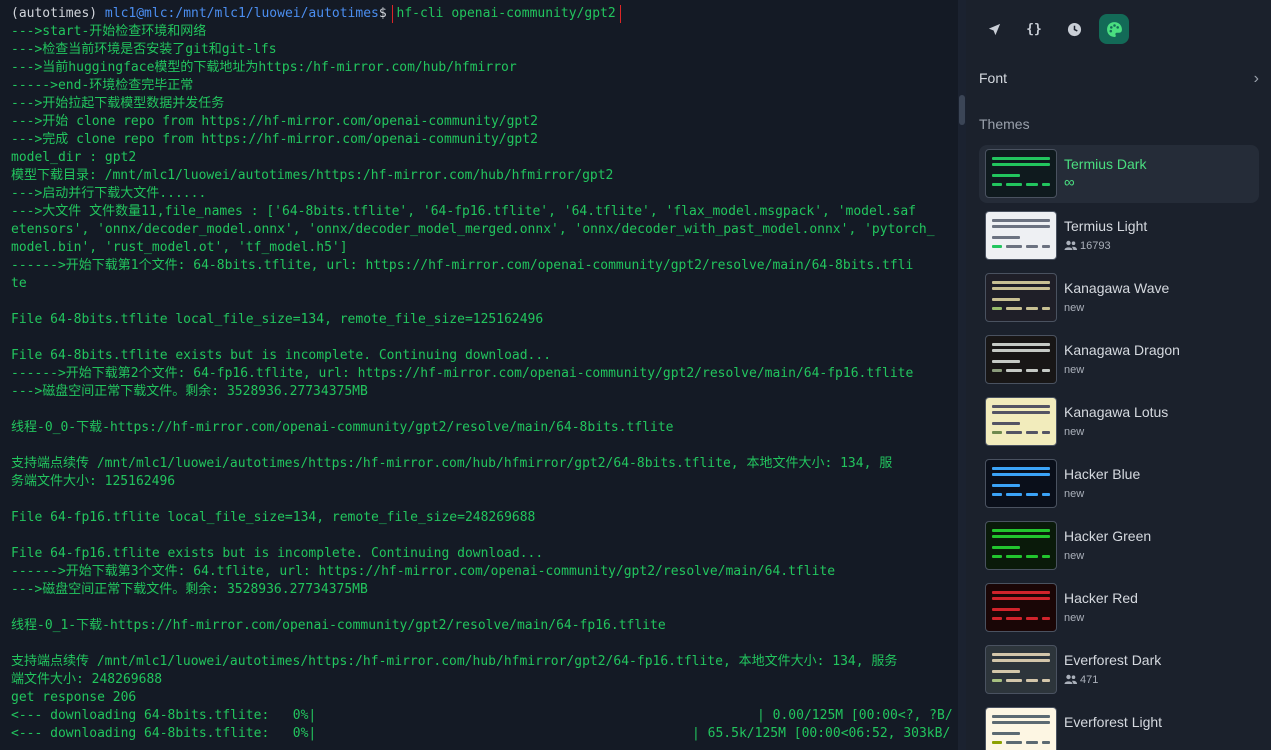 This screenshot has height=750, width=1271. What do you see at coordinates (1256, 78) in the screenshot?
I see `chevron-right-icon: ›` at bounding box center [1256, 78].